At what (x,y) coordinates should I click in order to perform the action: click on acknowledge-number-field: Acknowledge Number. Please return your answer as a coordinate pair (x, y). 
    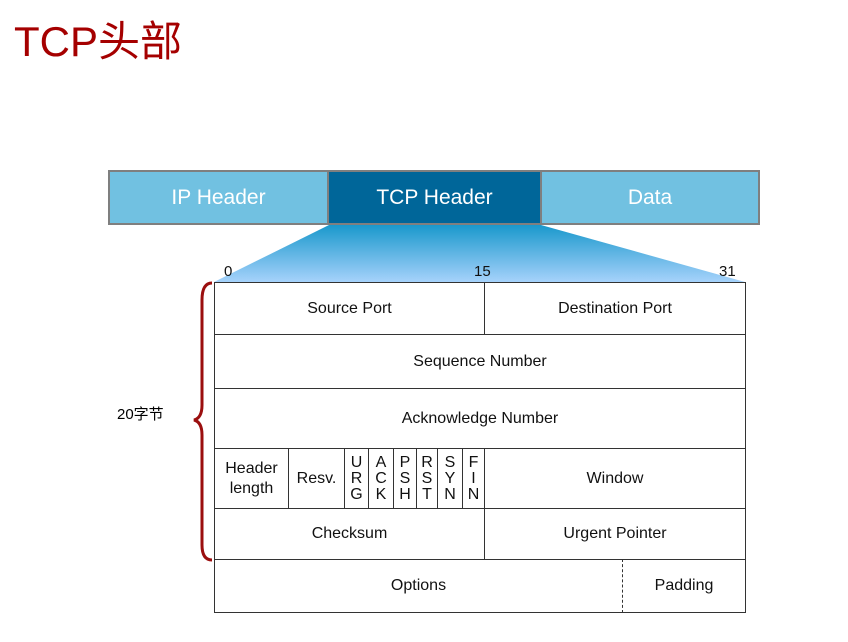
    Looking at the image, I should click on (480, 418).